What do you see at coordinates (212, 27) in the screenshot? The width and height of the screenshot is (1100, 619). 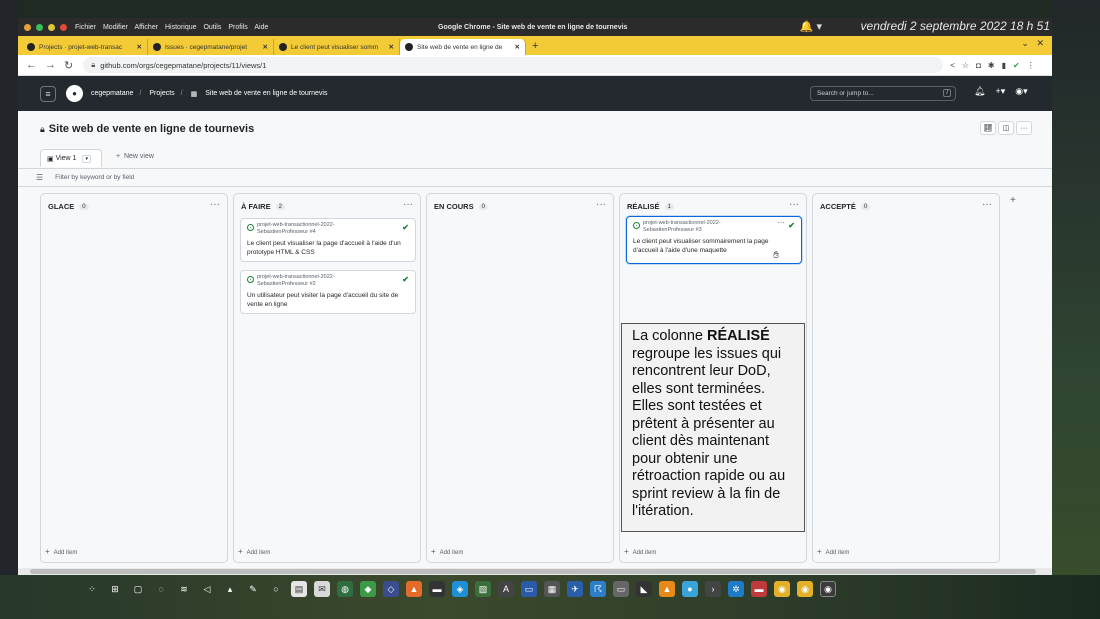 I see `menu-item: Outils` at bounding box center [212, 27].